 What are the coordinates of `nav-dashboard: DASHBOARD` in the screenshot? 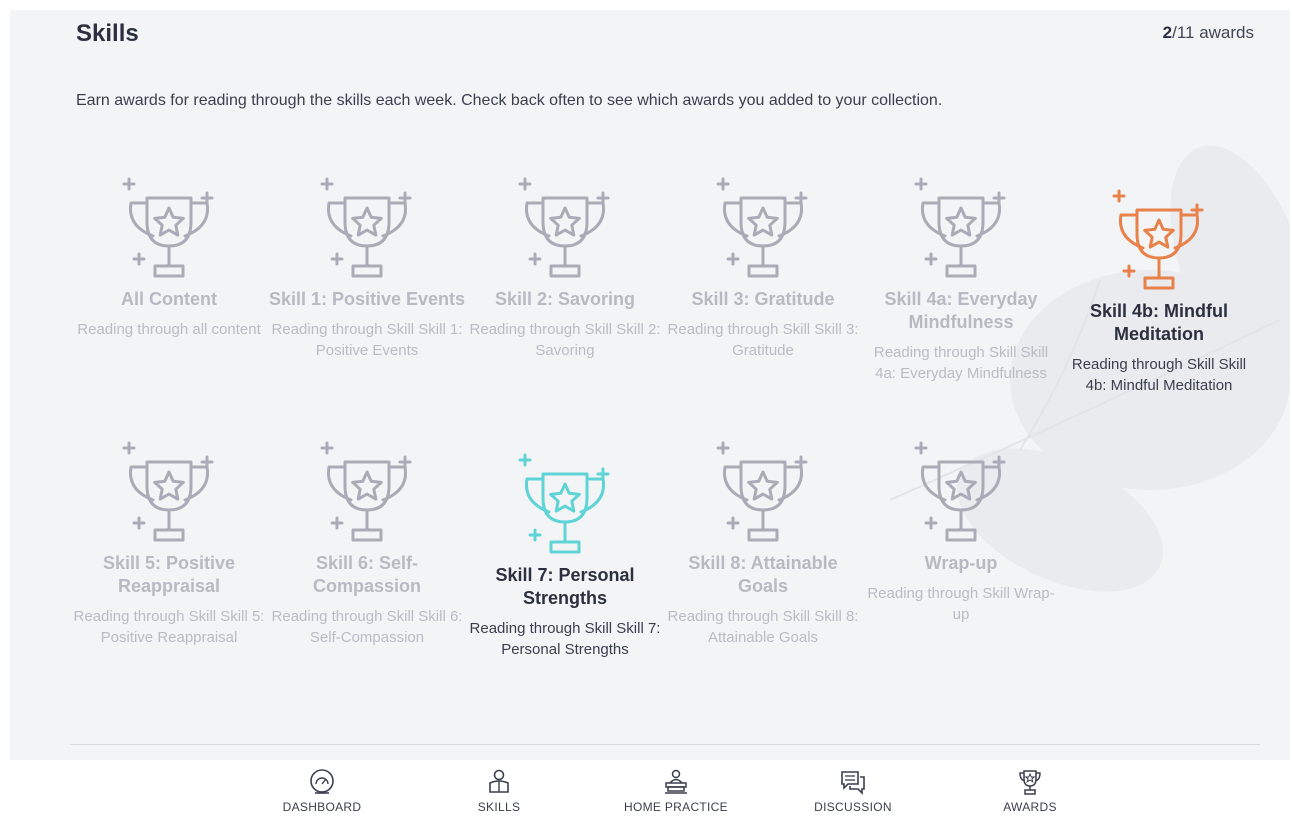 It's located at (322, 788).